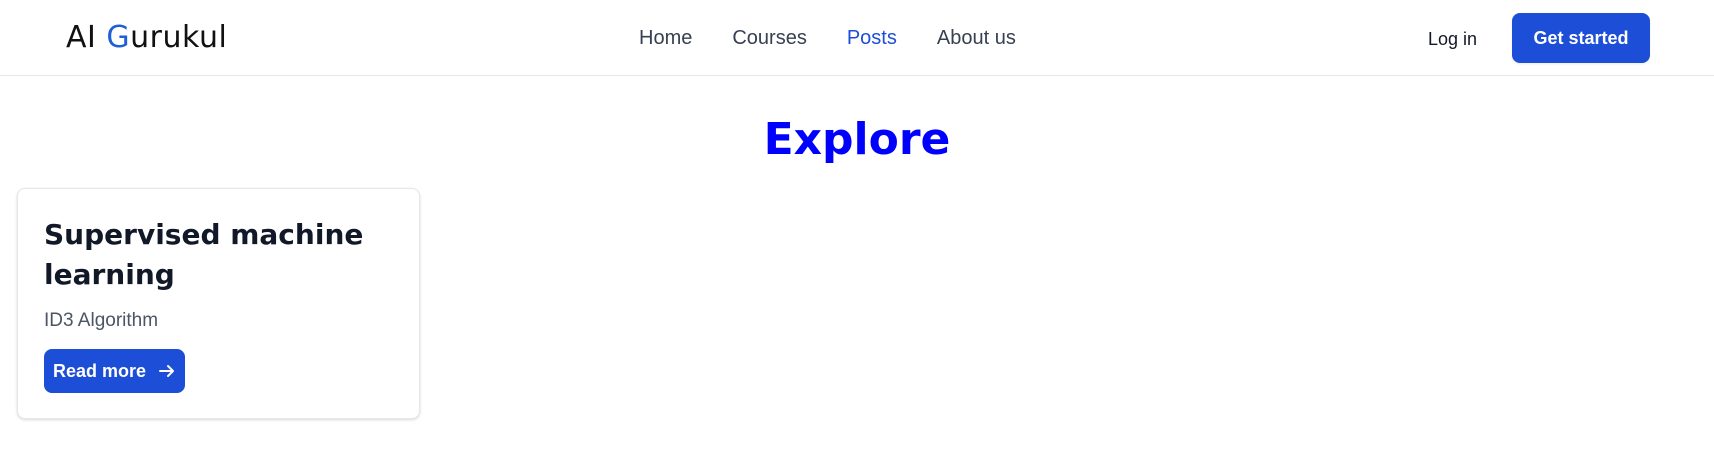 The width and height of the screenshot is (1714, 453). I want to click on card-title: Supervised machine learning, so click(204, 254).